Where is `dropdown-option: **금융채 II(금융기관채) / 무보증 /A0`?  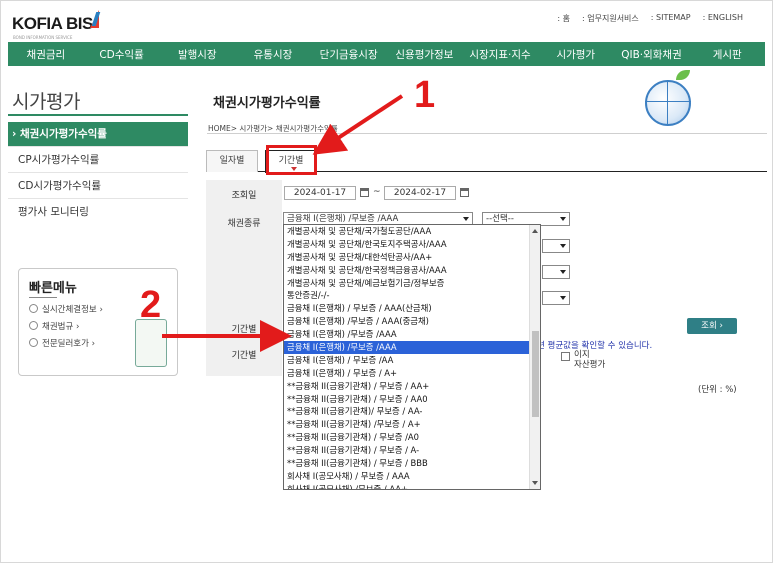 dropdown-option: **금융채 II(금융기관채) / 무보증 /A0 is located at coordinates (412, 437).